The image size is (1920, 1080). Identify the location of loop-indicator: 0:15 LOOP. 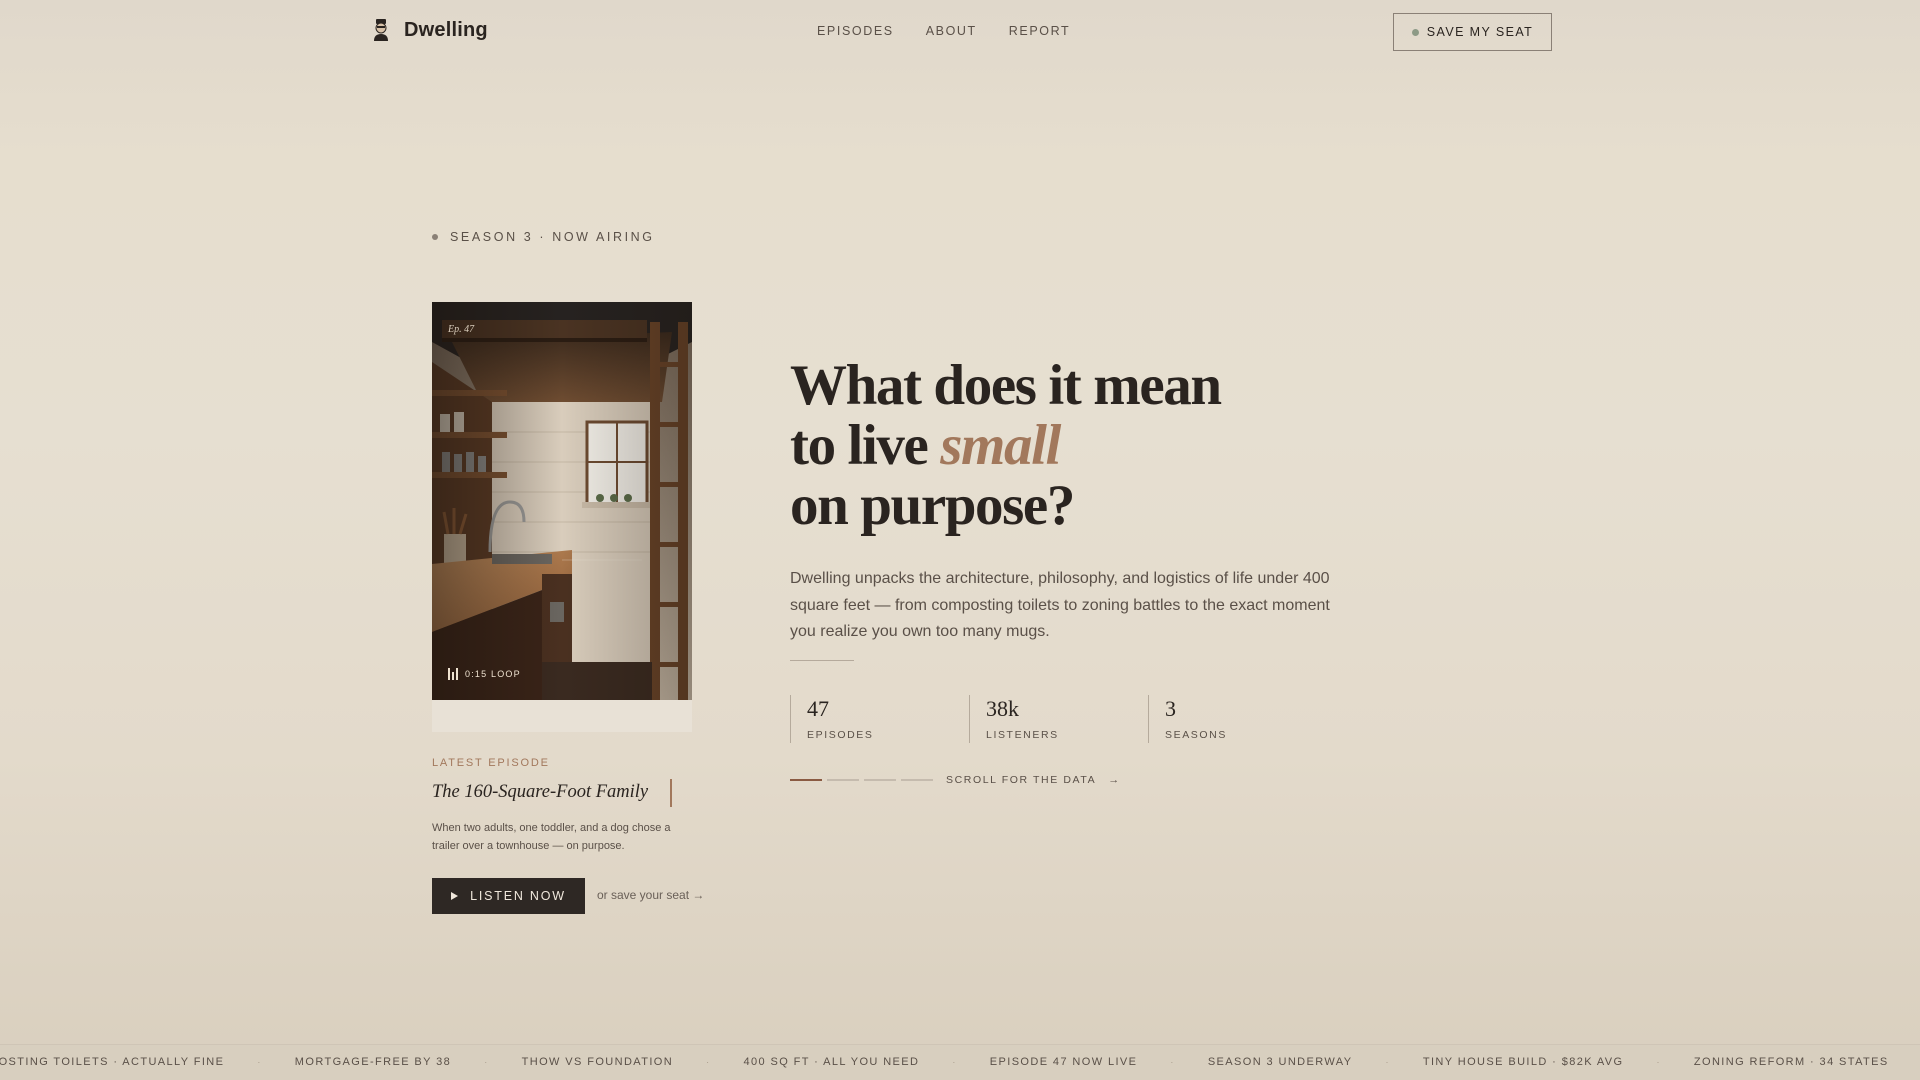
(484, 674).